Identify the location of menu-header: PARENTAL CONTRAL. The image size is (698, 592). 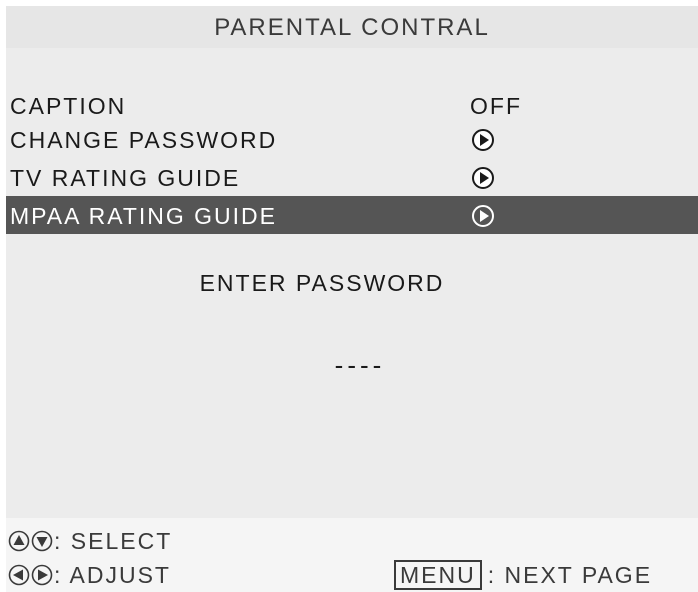
(352, 27).